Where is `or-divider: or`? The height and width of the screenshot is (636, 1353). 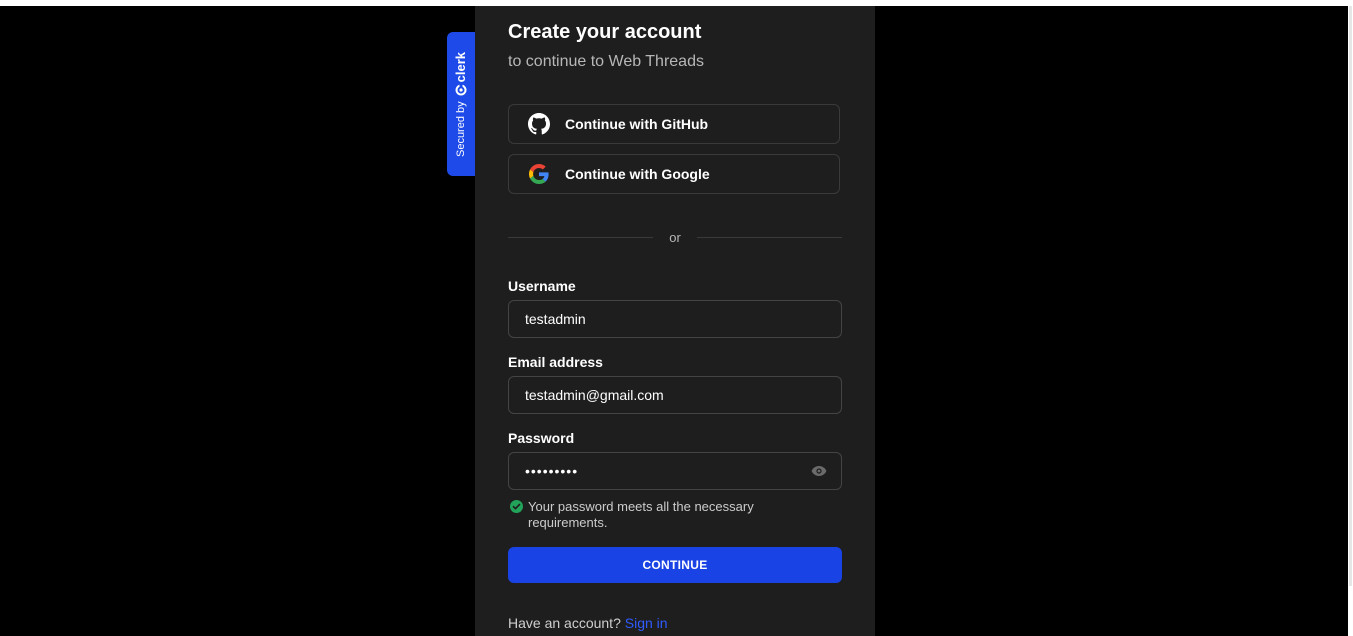
or-divider: or is located at coordinates (675, 237).